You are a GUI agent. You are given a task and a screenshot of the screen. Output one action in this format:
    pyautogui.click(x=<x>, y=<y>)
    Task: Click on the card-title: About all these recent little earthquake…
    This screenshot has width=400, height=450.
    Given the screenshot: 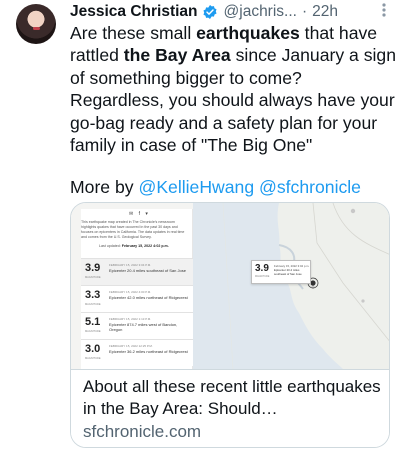 What is the action you would take?
    pyautogui.click(x=233, y=398)
    